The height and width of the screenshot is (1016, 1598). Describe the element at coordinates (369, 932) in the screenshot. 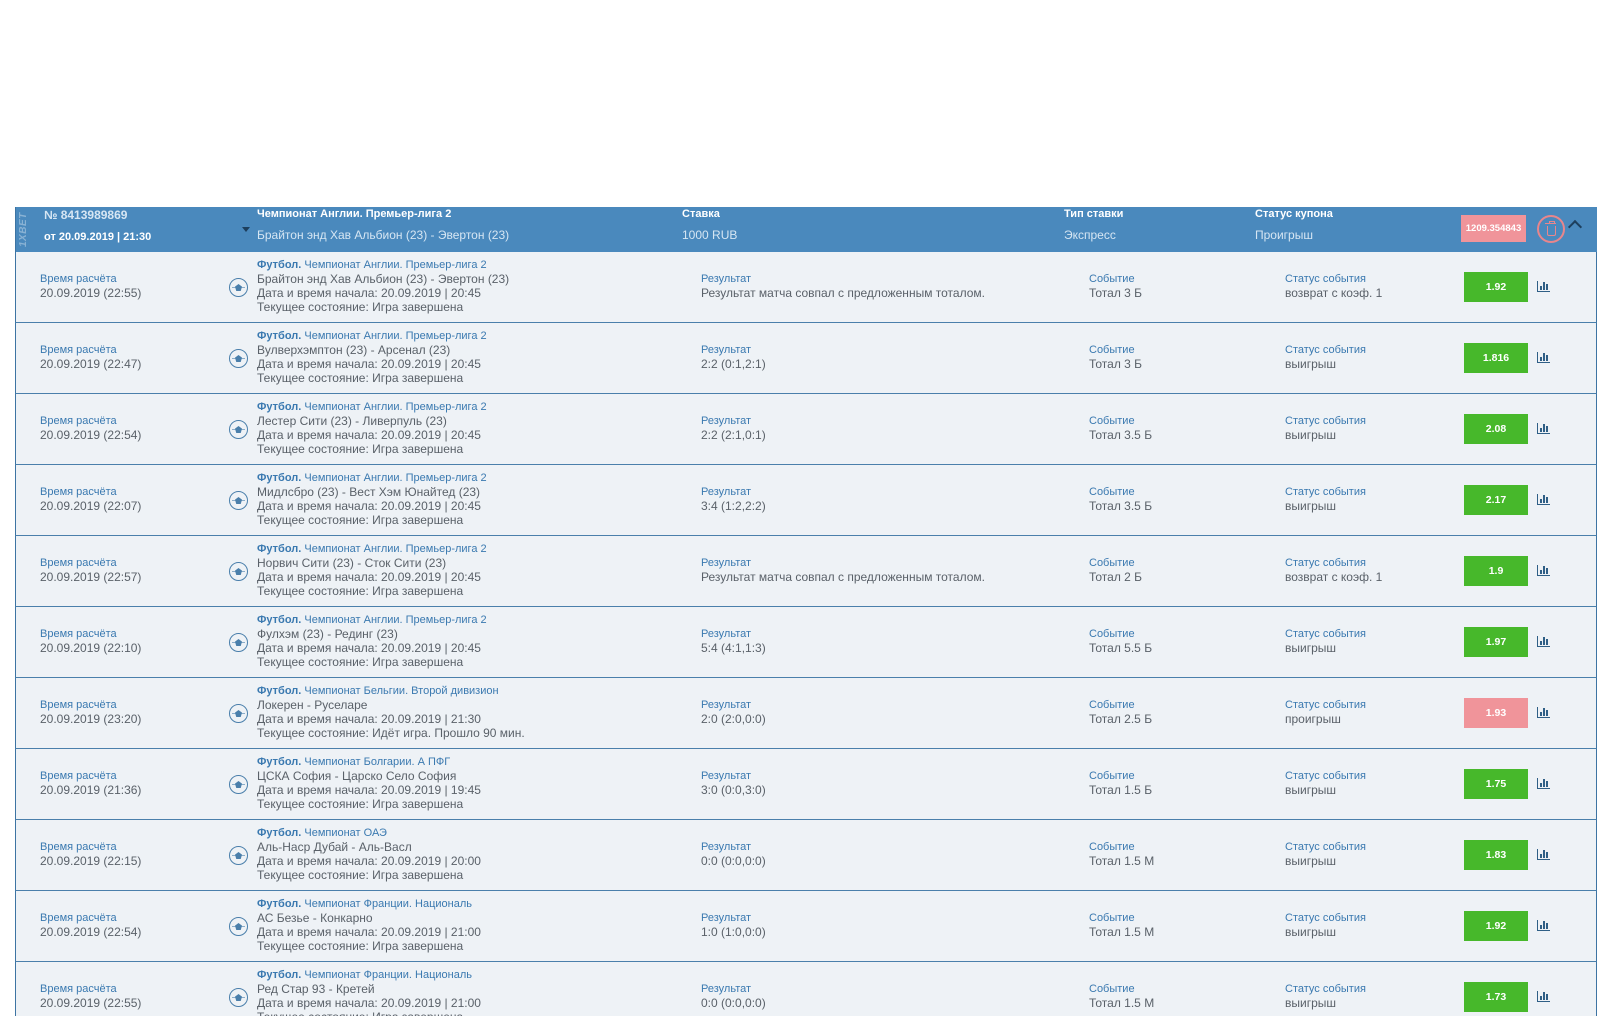

I see `start-time: Дата и время начала: 20.09.2019 | 21:00` at that location.